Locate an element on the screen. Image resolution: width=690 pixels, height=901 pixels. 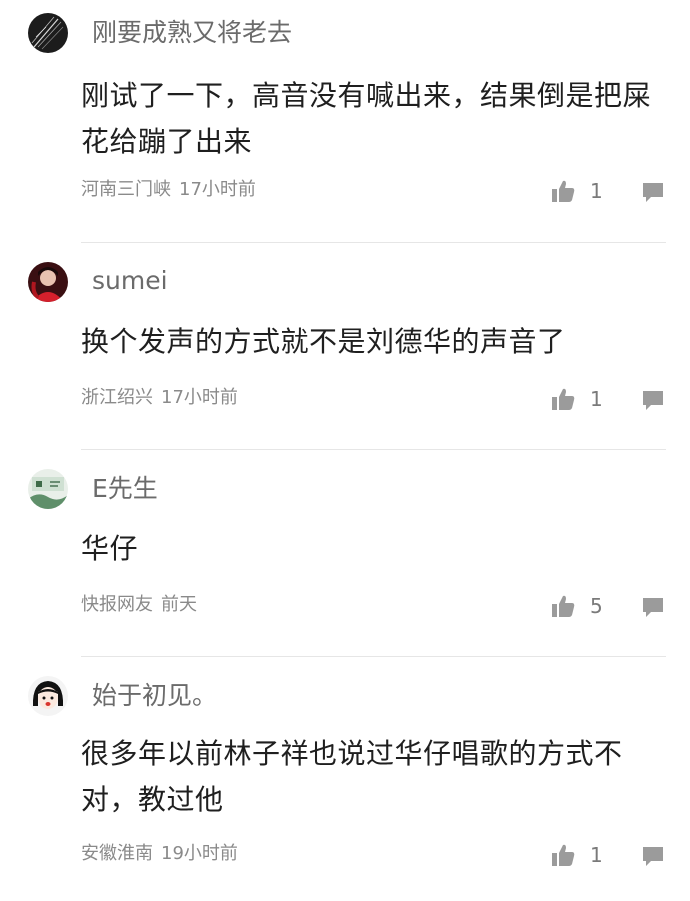
comment-meta: 浙江绍兴 17小时前 is located at coordinates (159, 398).